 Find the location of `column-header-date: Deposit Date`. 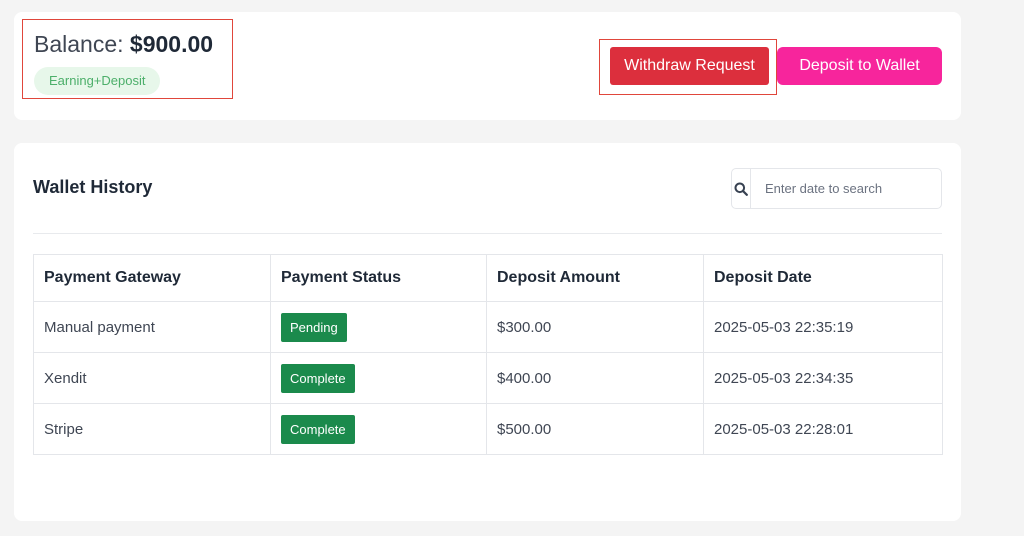

column-header-date: Deposit Date is located at coordinates (823, 278).